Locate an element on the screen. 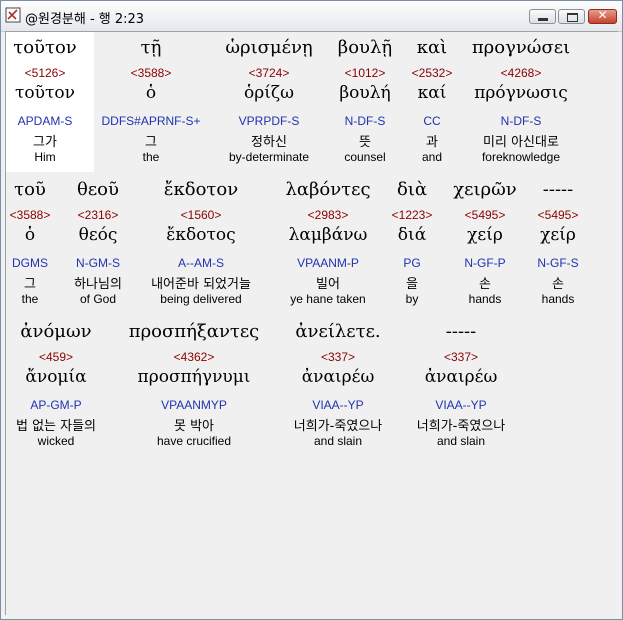 The height and width of the screenshot is (620, 623). lemma: προσπήγνυμι is located at coordinates (194, 377).